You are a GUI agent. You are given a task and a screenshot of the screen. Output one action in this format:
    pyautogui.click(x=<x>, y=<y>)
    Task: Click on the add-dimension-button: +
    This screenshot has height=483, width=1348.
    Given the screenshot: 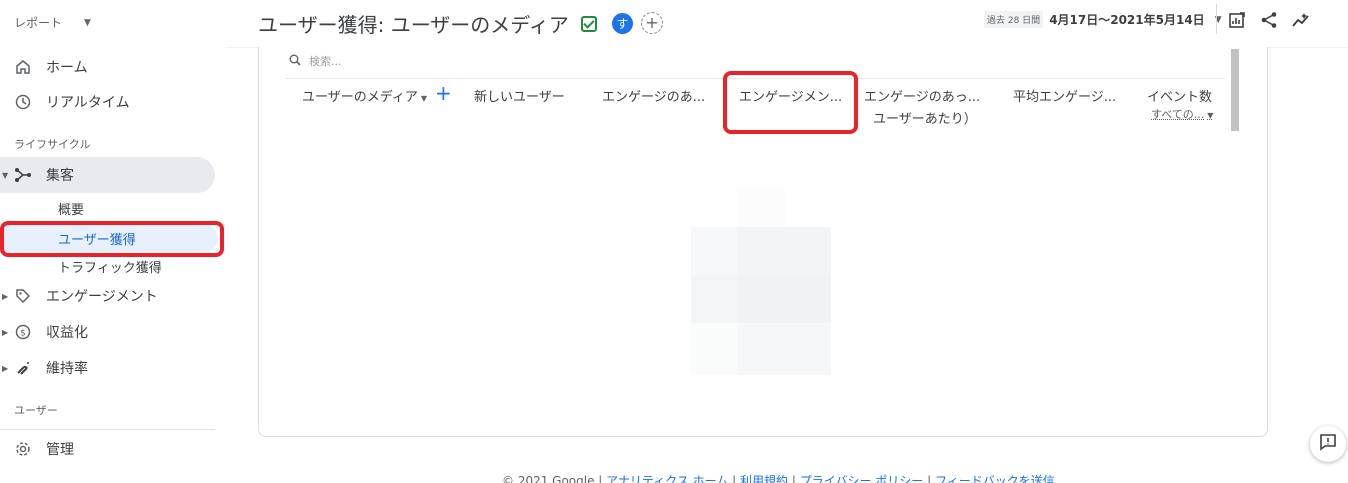 What is the action you would take?
    pyautogui.click(x=443, y=93)
    